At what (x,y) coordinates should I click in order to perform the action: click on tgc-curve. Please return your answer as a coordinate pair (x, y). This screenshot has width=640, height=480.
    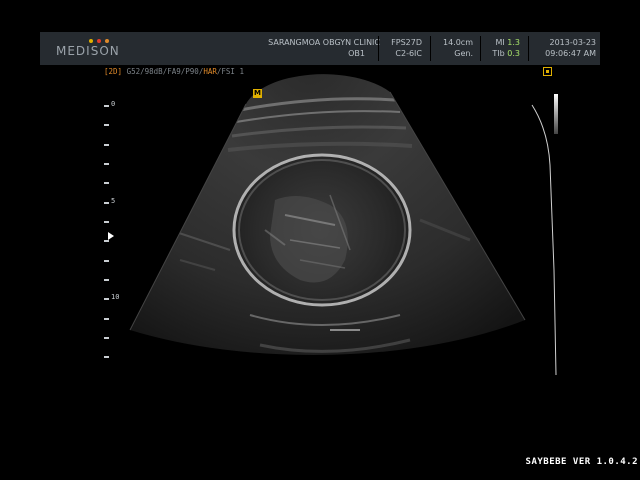
    Looking at the image, I should click on (544, 240).